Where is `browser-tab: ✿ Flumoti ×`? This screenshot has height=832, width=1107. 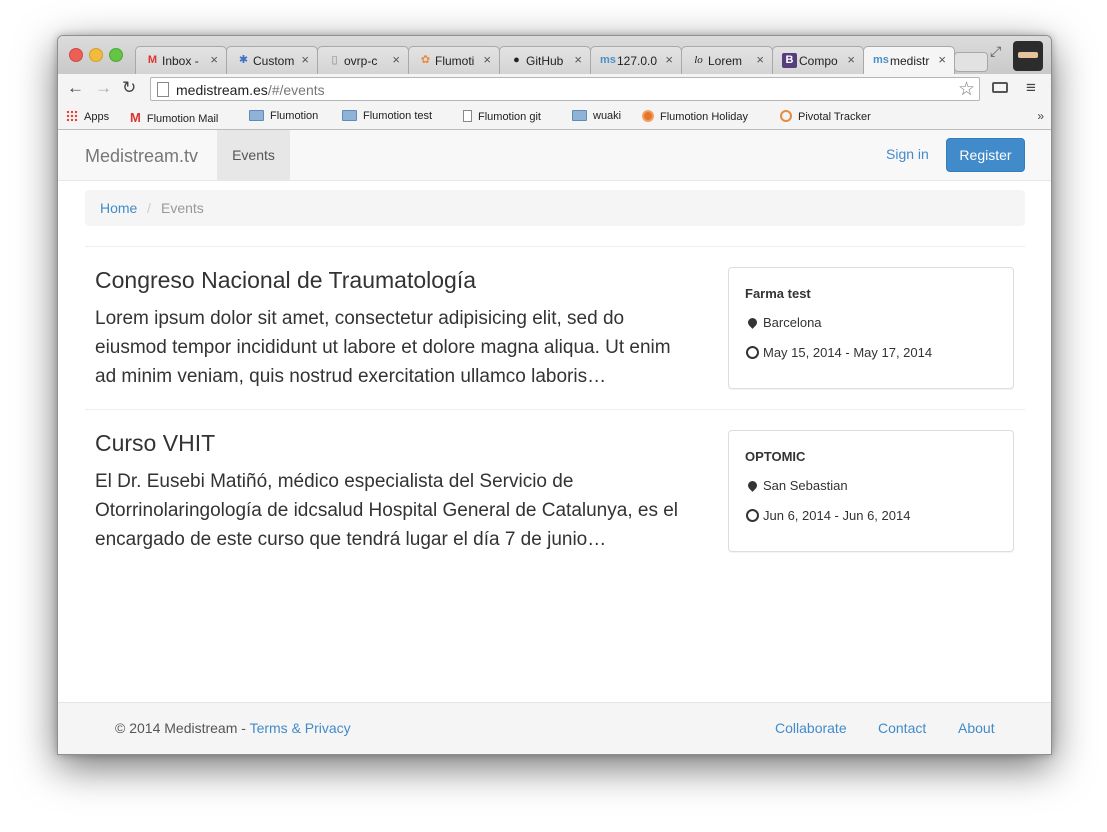
browser-tab: ✿ Flumoti × is located at coordinates (454, 60).